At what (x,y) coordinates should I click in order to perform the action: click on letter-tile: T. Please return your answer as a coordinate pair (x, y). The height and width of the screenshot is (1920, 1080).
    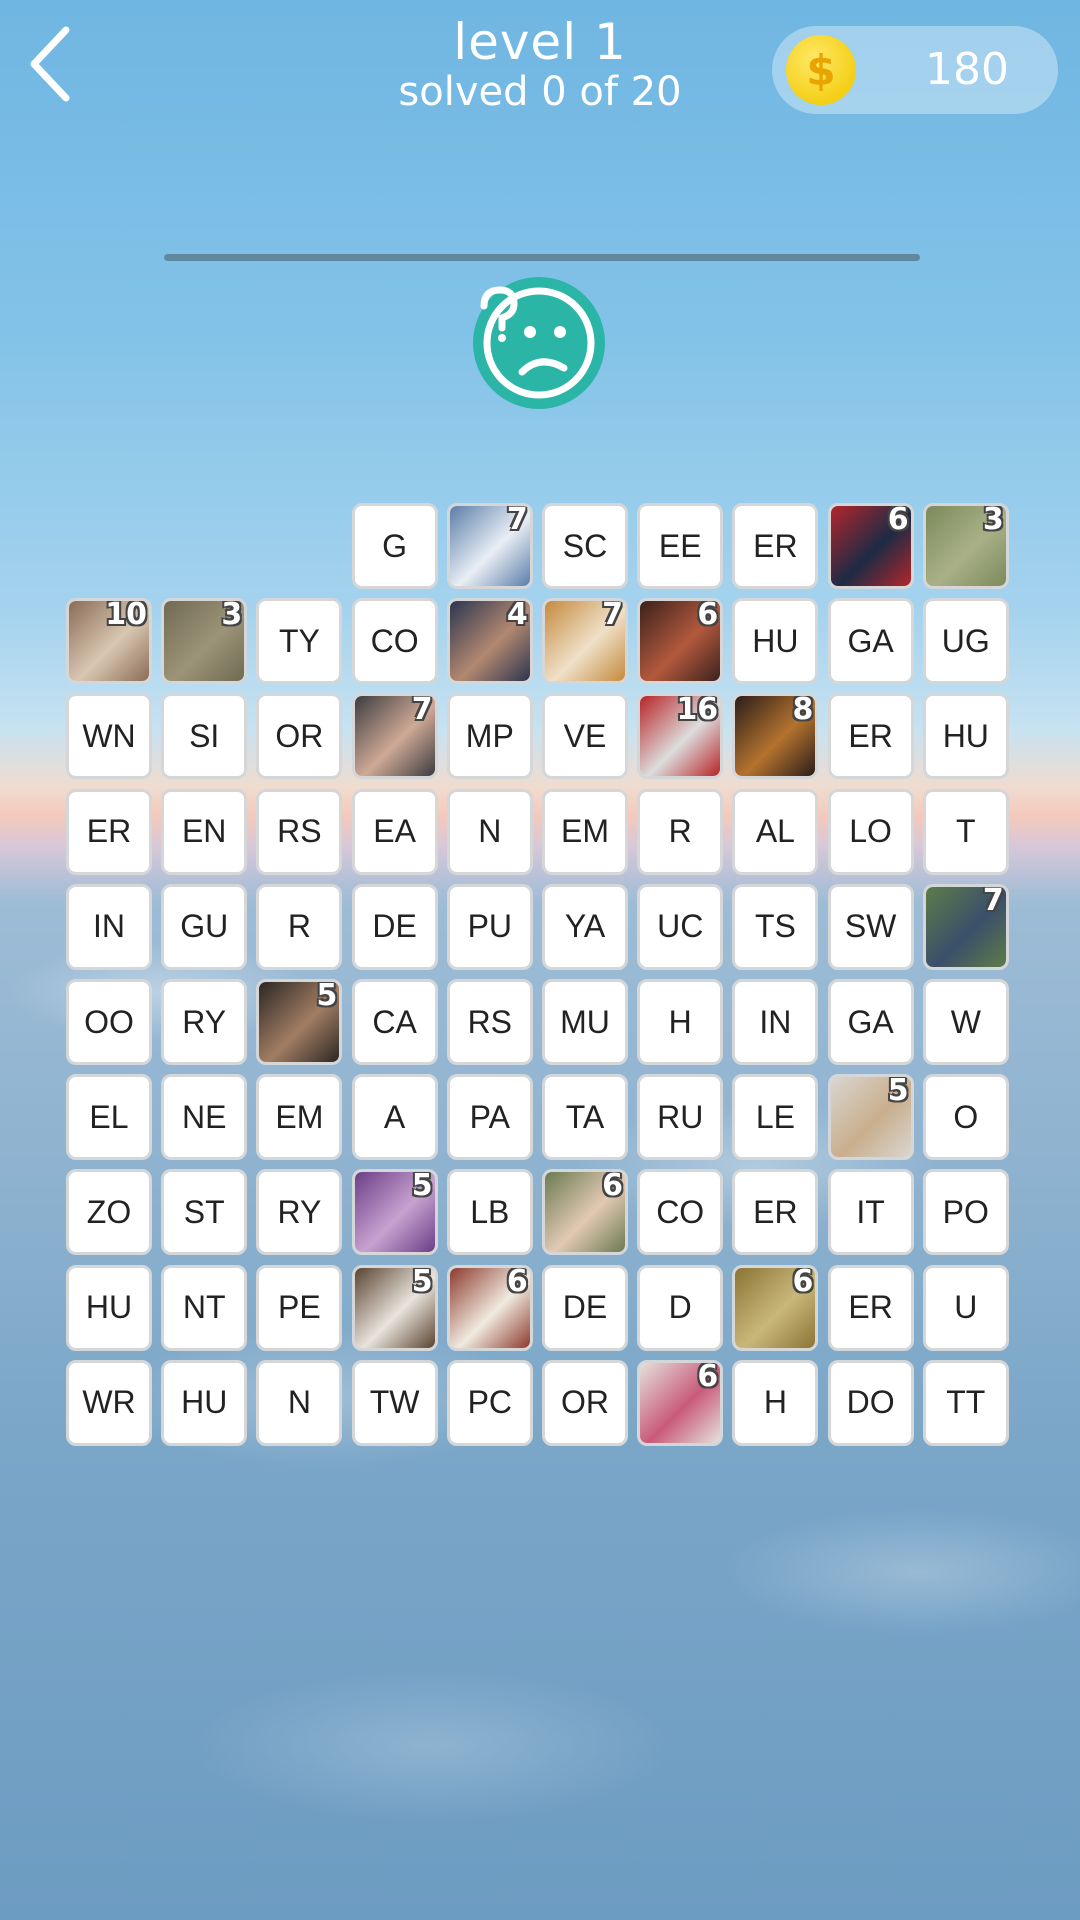
    Looking at the image, I should click on (965, 831).